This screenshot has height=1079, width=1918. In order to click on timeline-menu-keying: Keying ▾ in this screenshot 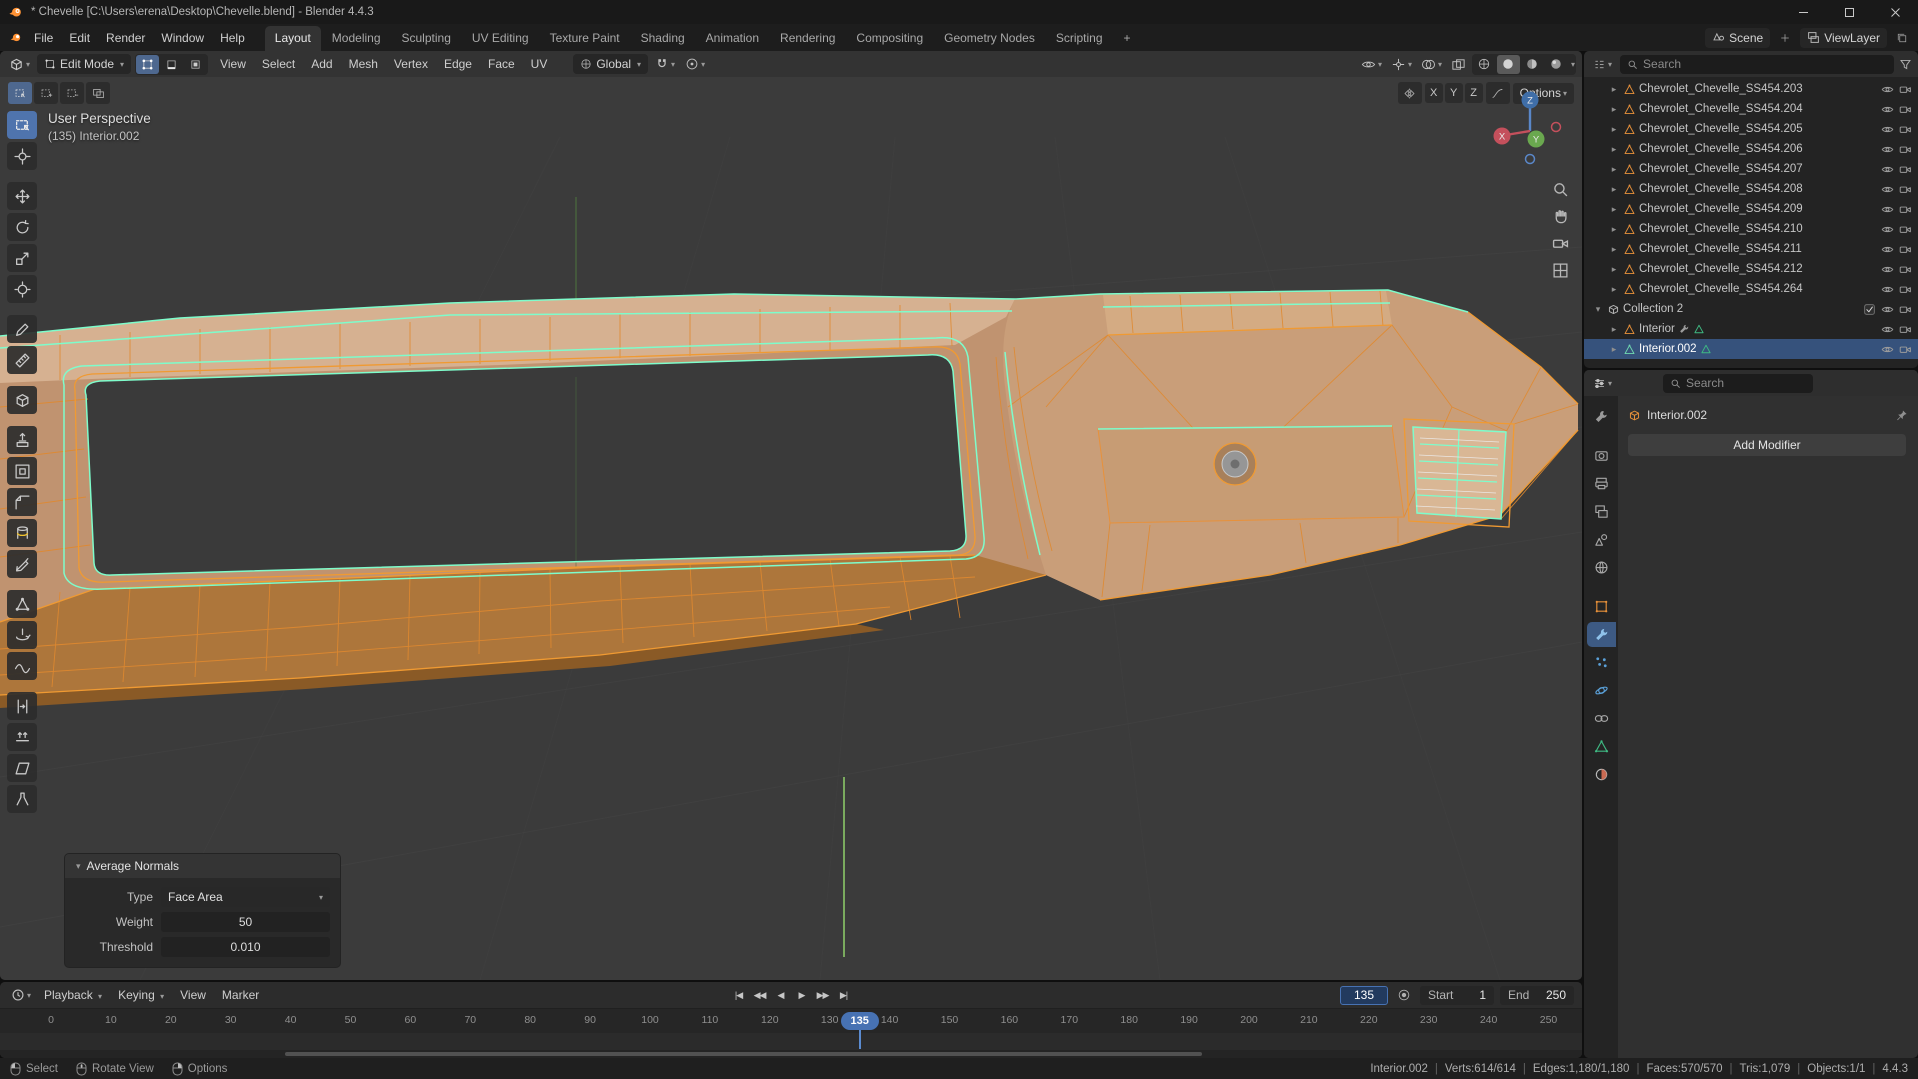, I will do `click(141, 995)`.